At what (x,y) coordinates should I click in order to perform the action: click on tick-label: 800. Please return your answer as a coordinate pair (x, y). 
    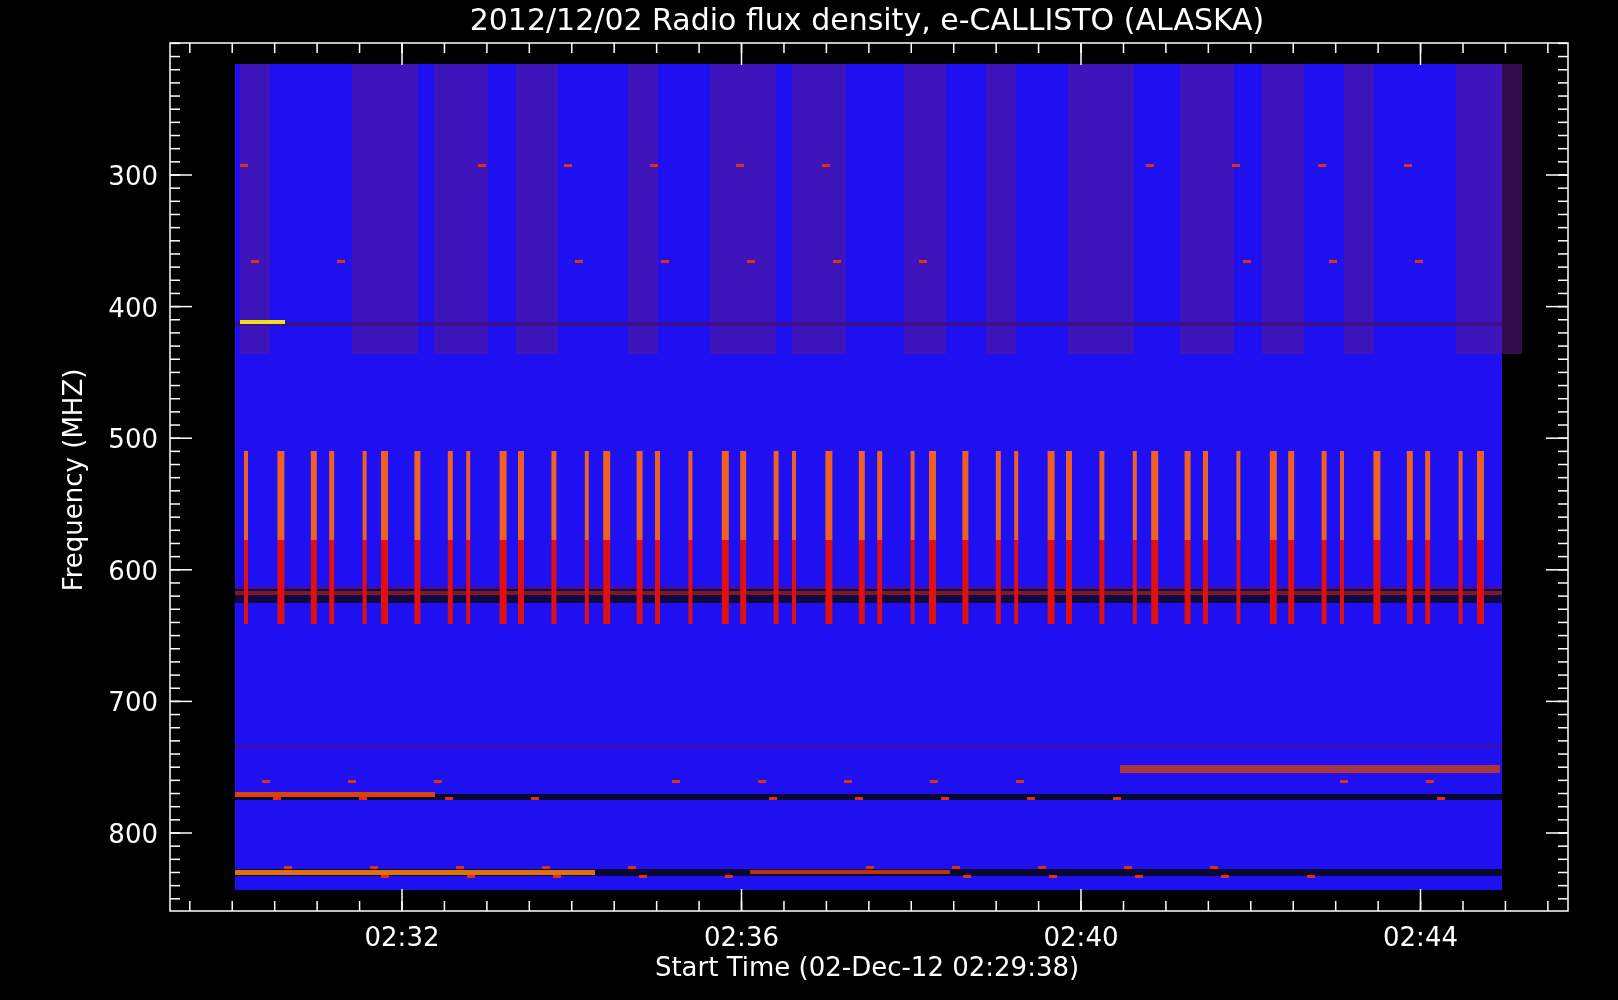
    Looking at the image, I should click on (133, 834).